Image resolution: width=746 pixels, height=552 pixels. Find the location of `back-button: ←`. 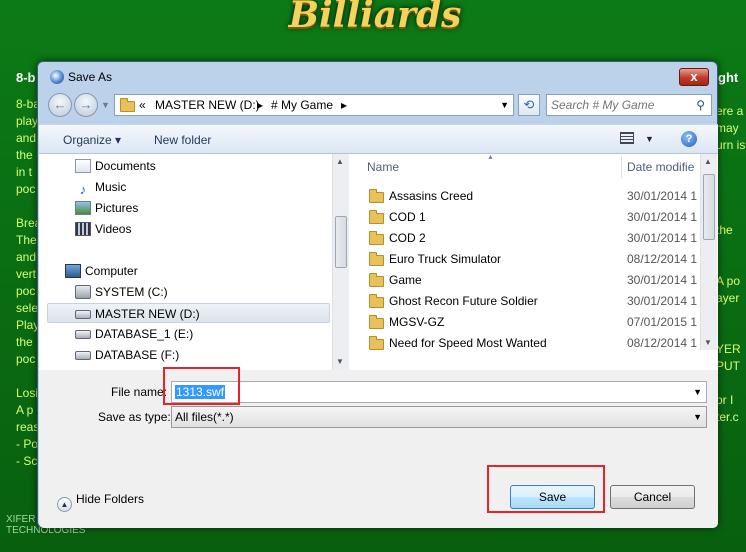

back-button: ← is located at coordinates (60, 105).